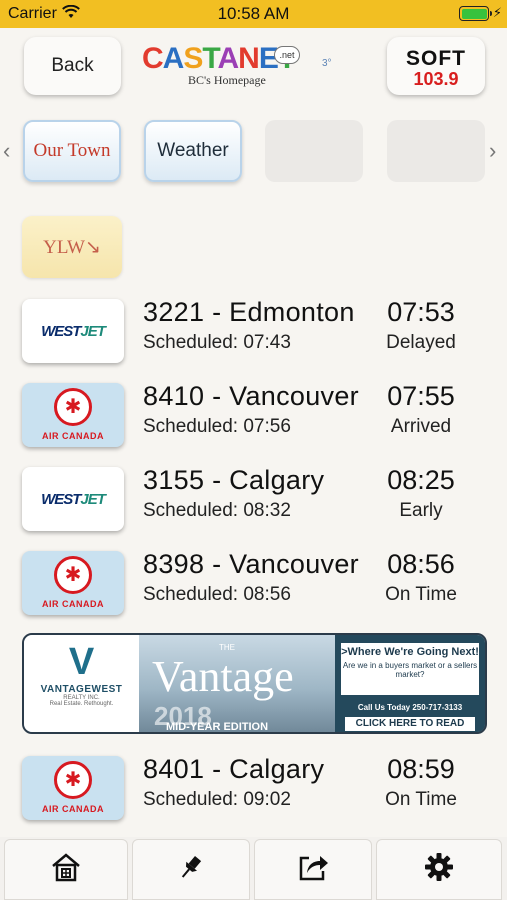 This screenshot has height=900, width=507. What do you see at coordinates (251, 396) in the screenshot?
I see `flight-number-destination: 8410 - Vancouver` at bounding box center [251, 396].